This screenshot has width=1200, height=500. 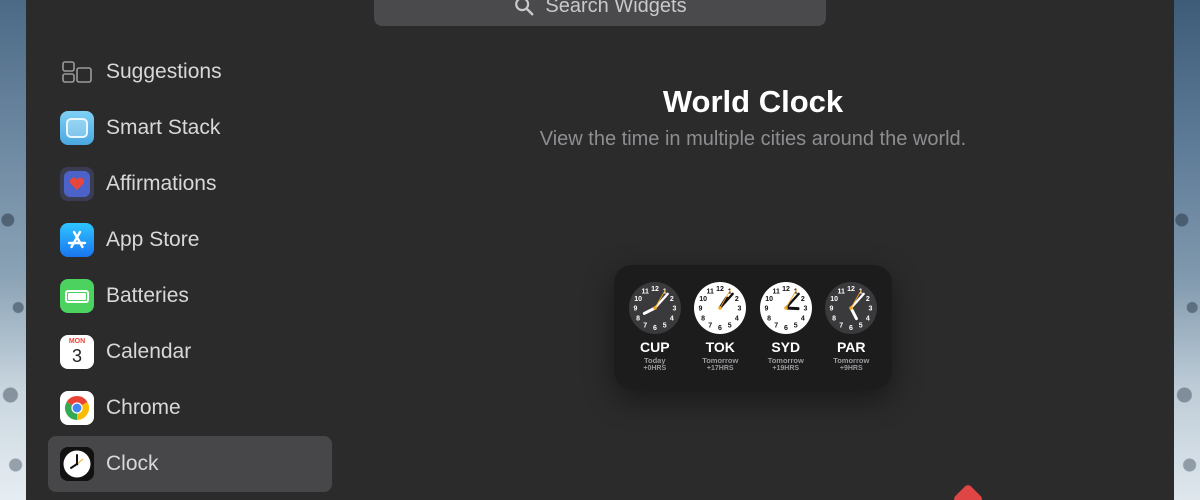 What do you see at coordinates (76, 356) in the screenshot?
I see `calendar-day: 3` at bounding box center [76, 356].